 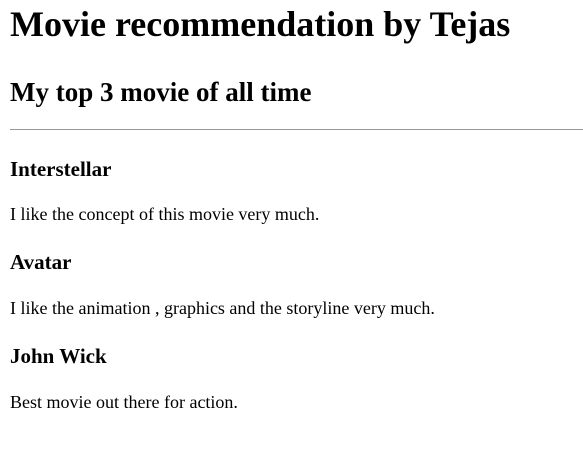 I want to click on page-subtitle: My top 3 movie of all time, so click(x=161, y=92).